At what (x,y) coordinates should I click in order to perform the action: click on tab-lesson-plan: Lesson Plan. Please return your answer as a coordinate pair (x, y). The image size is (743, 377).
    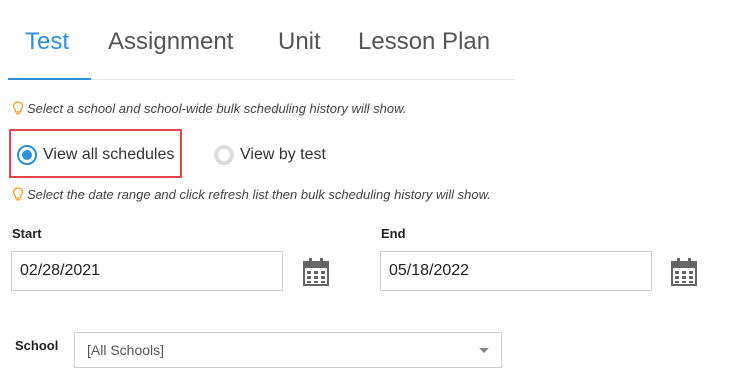
    Looking at the image, I should click on (424, 42).